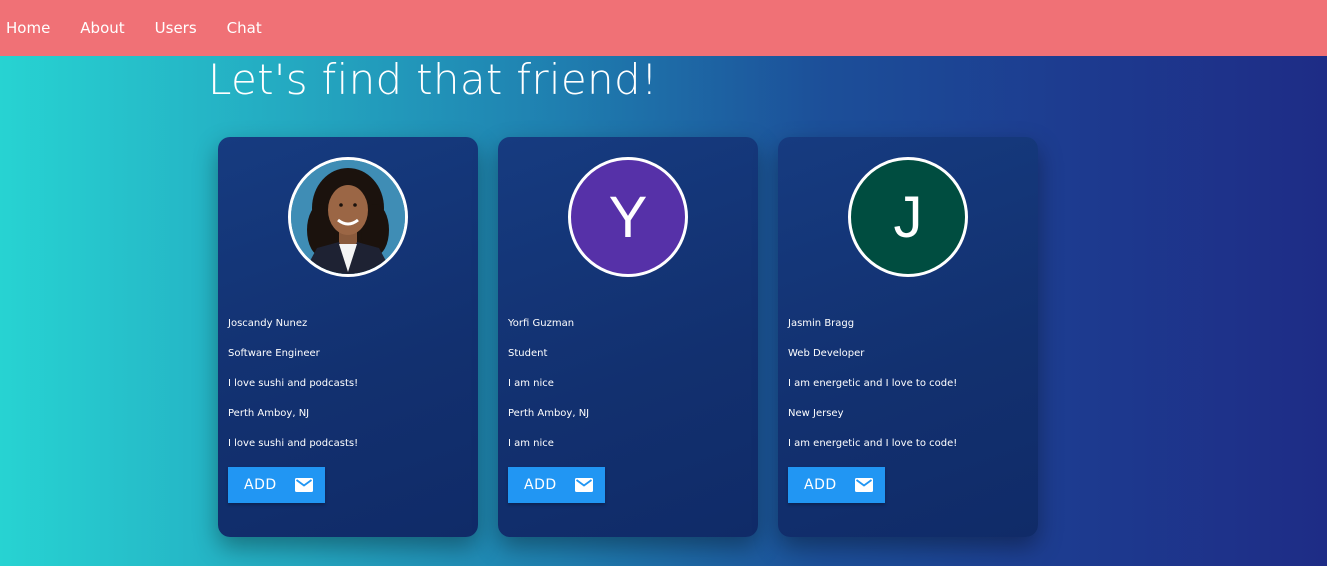  I want to click on user-bio: I am nice, so click(531, 383).